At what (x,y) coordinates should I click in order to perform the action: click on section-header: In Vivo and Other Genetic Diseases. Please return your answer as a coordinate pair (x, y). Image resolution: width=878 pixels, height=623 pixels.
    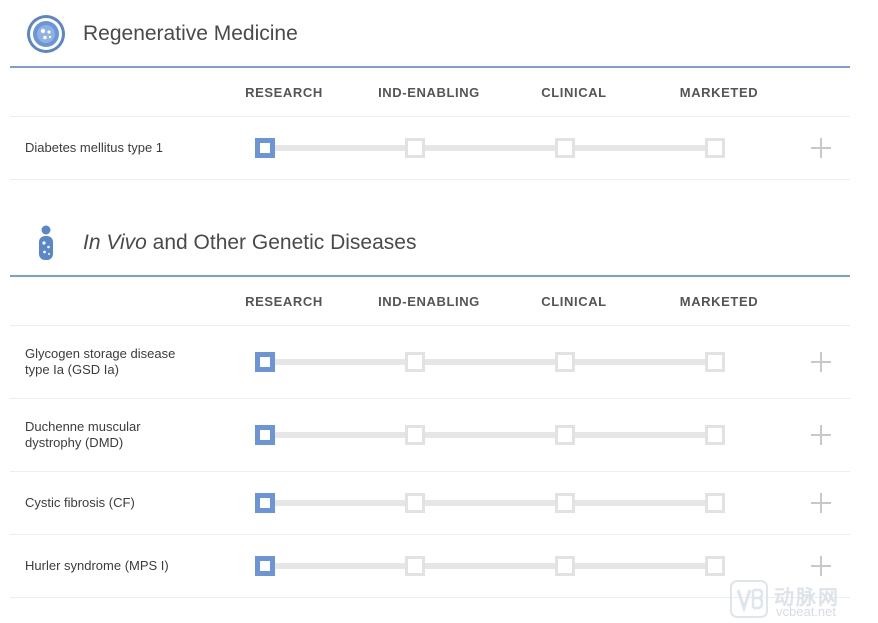
    Looking at the image, I should click on (430, 243).